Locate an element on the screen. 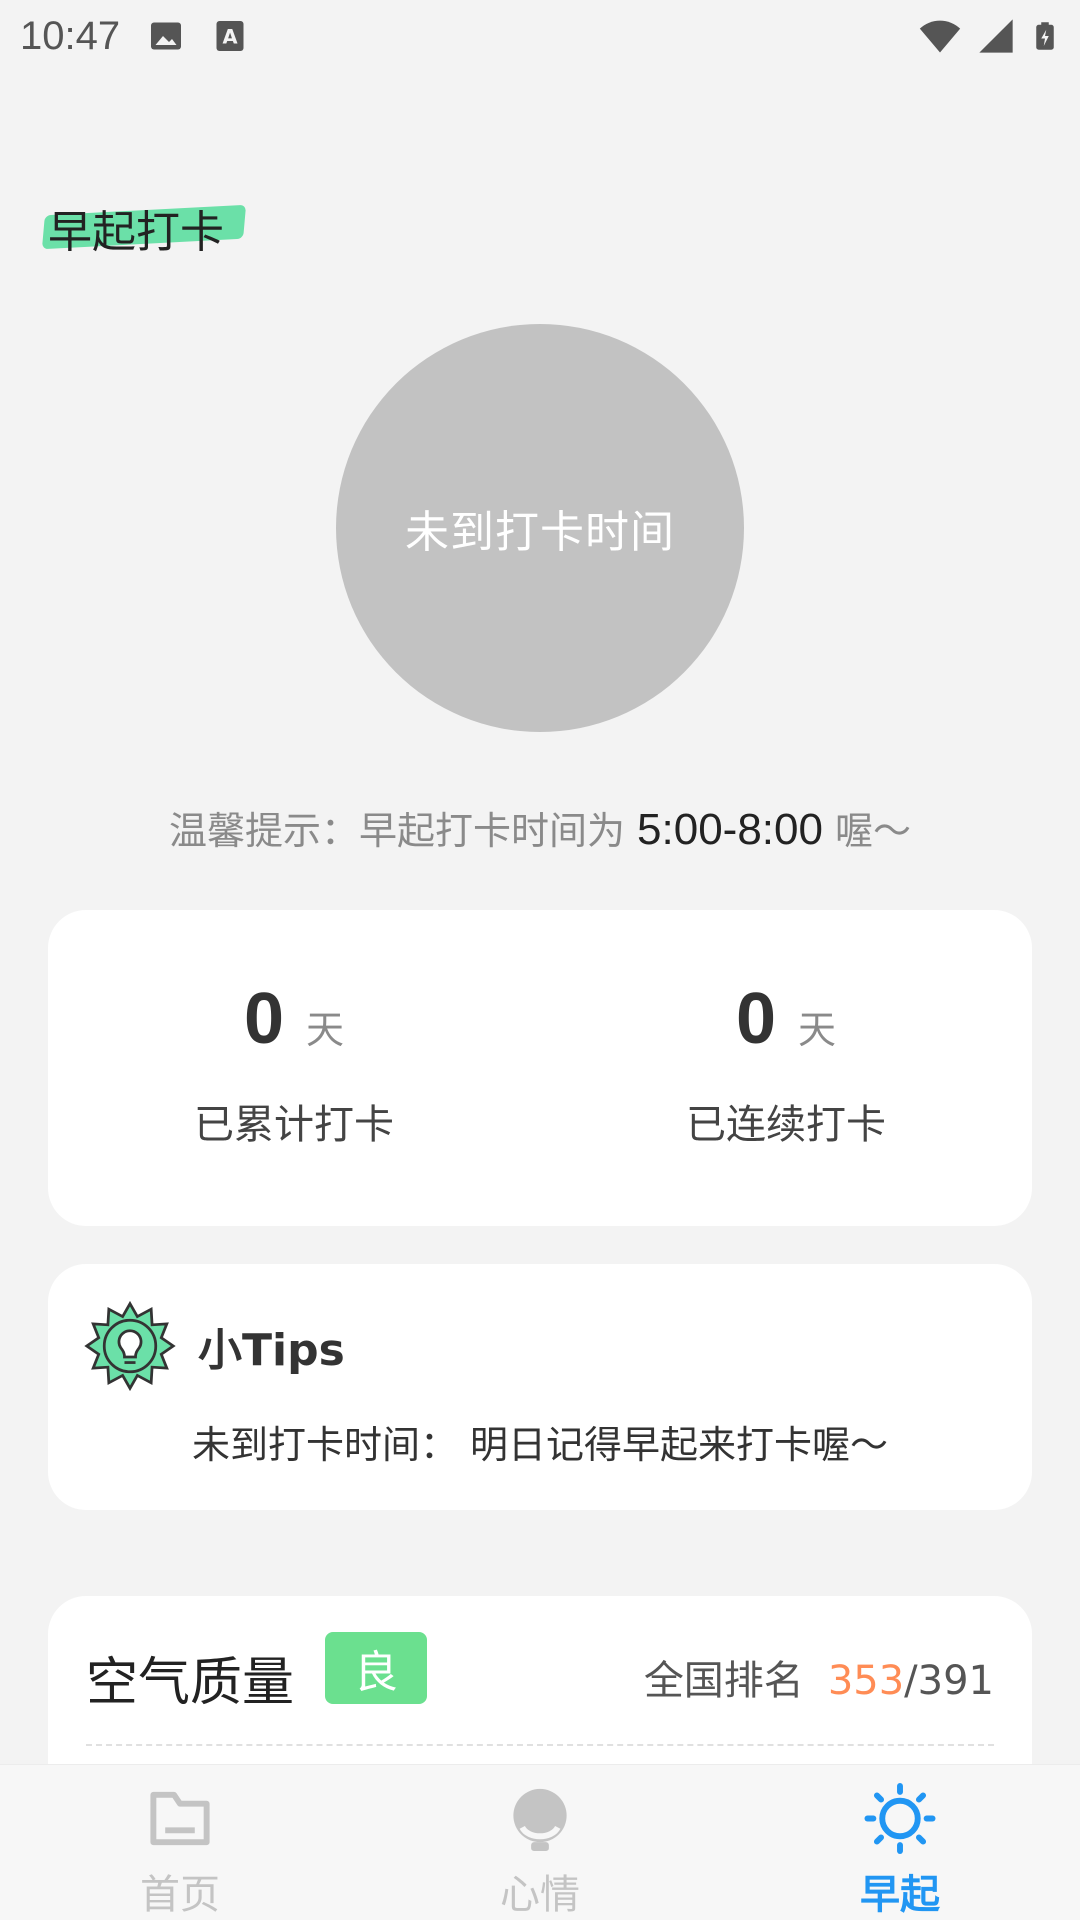 This screenshot has height=1920, width=1080. stat-total: 0 天 已累计打卡 is located at coordinates (294, 1068).